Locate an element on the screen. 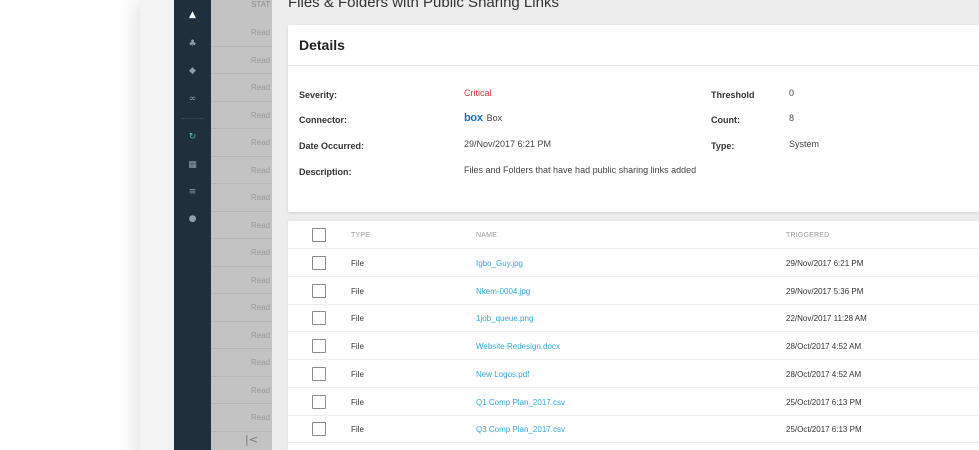  connector-name: Box is located at coordinates (494, 118).